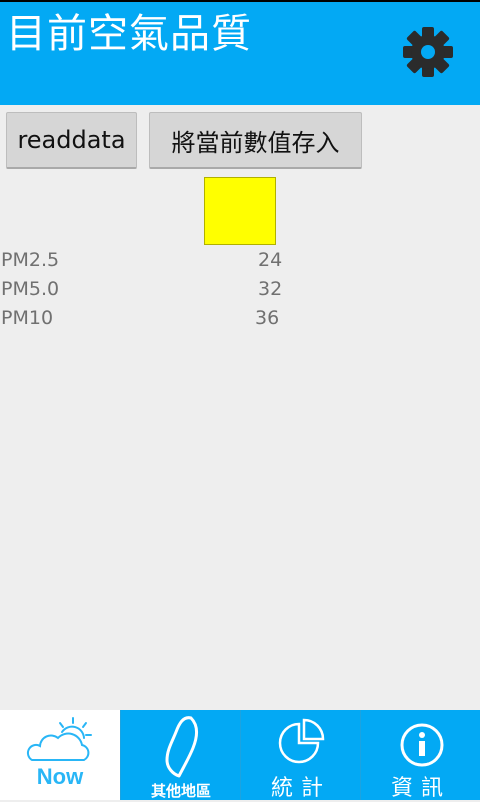  What do you see at coordinates (267, 318) in the screenshot?
I see `reading-value: 36` at bounding box center [267, 318].